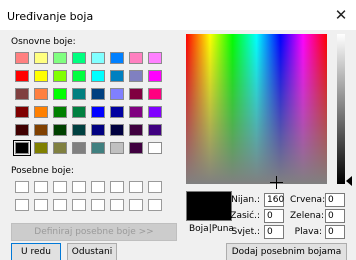  Describe the element at coordinates (274, 200) in the screenshot. I see `hue-field: 160` at that location.